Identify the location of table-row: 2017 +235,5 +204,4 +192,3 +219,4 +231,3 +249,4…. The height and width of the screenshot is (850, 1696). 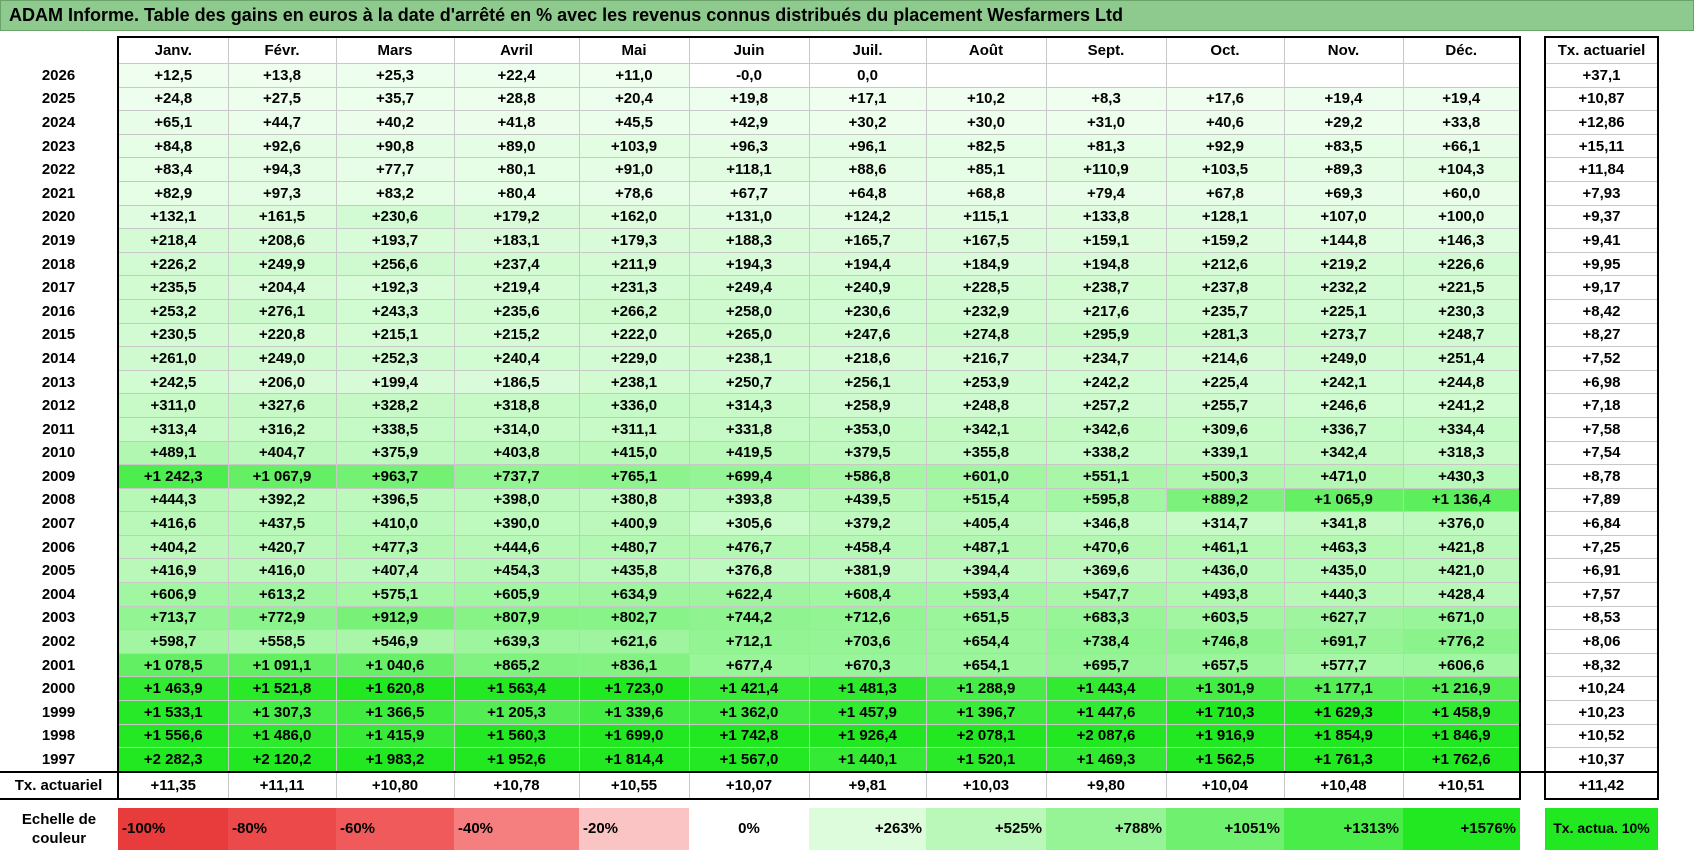
(829, 287).